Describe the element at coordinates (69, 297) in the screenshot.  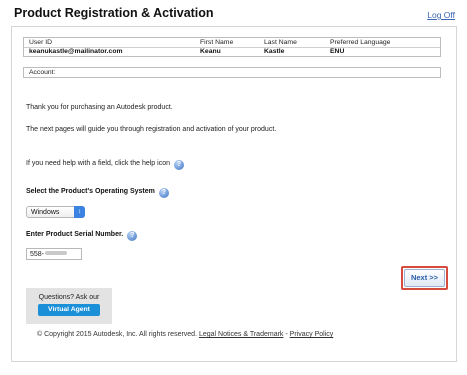
I see `agent-prompt: Questions? Ask our` at that location.